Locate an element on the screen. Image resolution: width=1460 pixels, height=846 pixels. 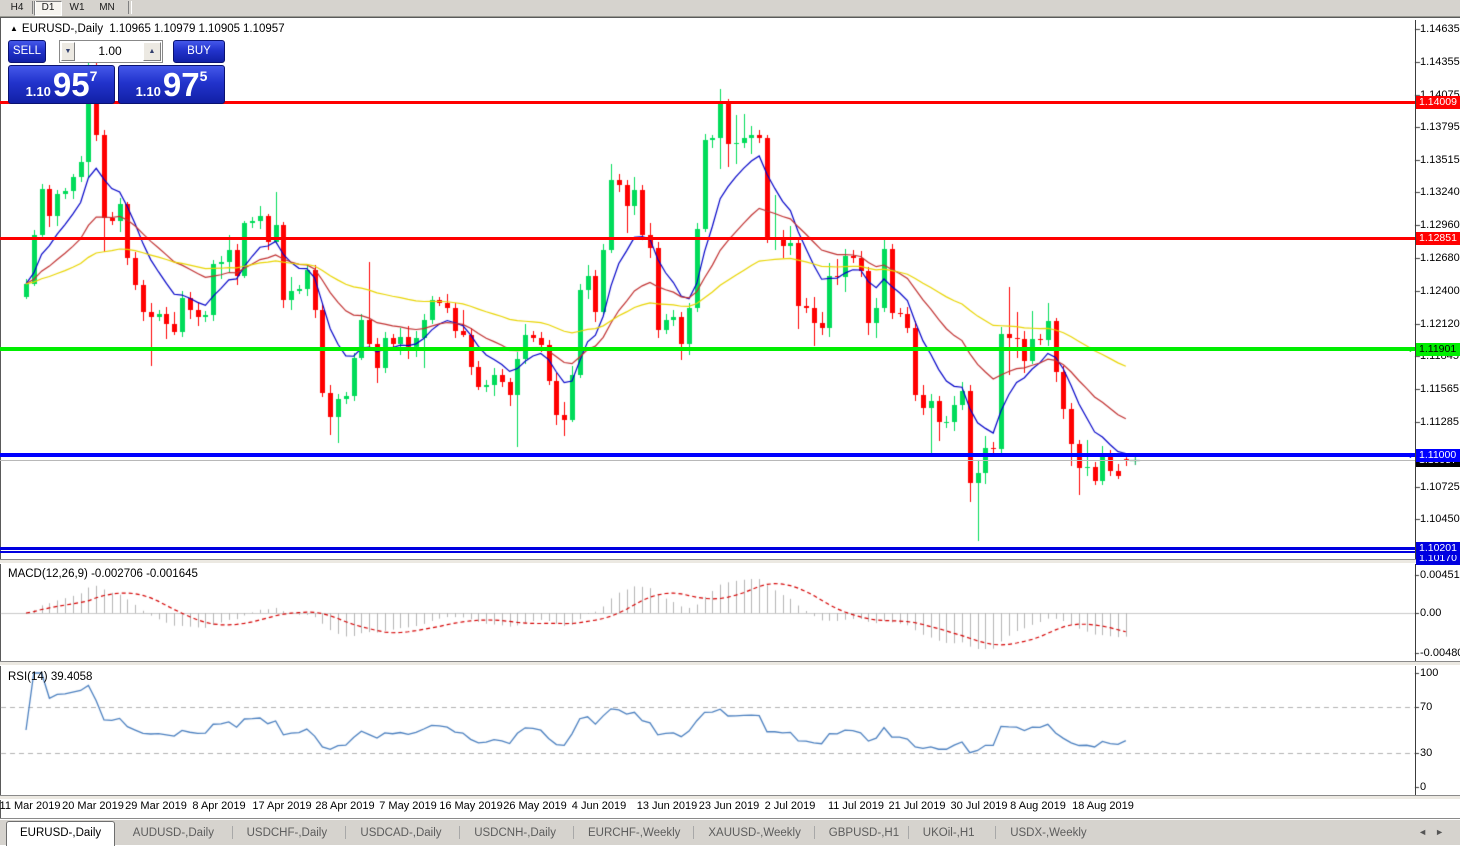
ohlc-high: 1.10979 is located at coordinates (174, 29).